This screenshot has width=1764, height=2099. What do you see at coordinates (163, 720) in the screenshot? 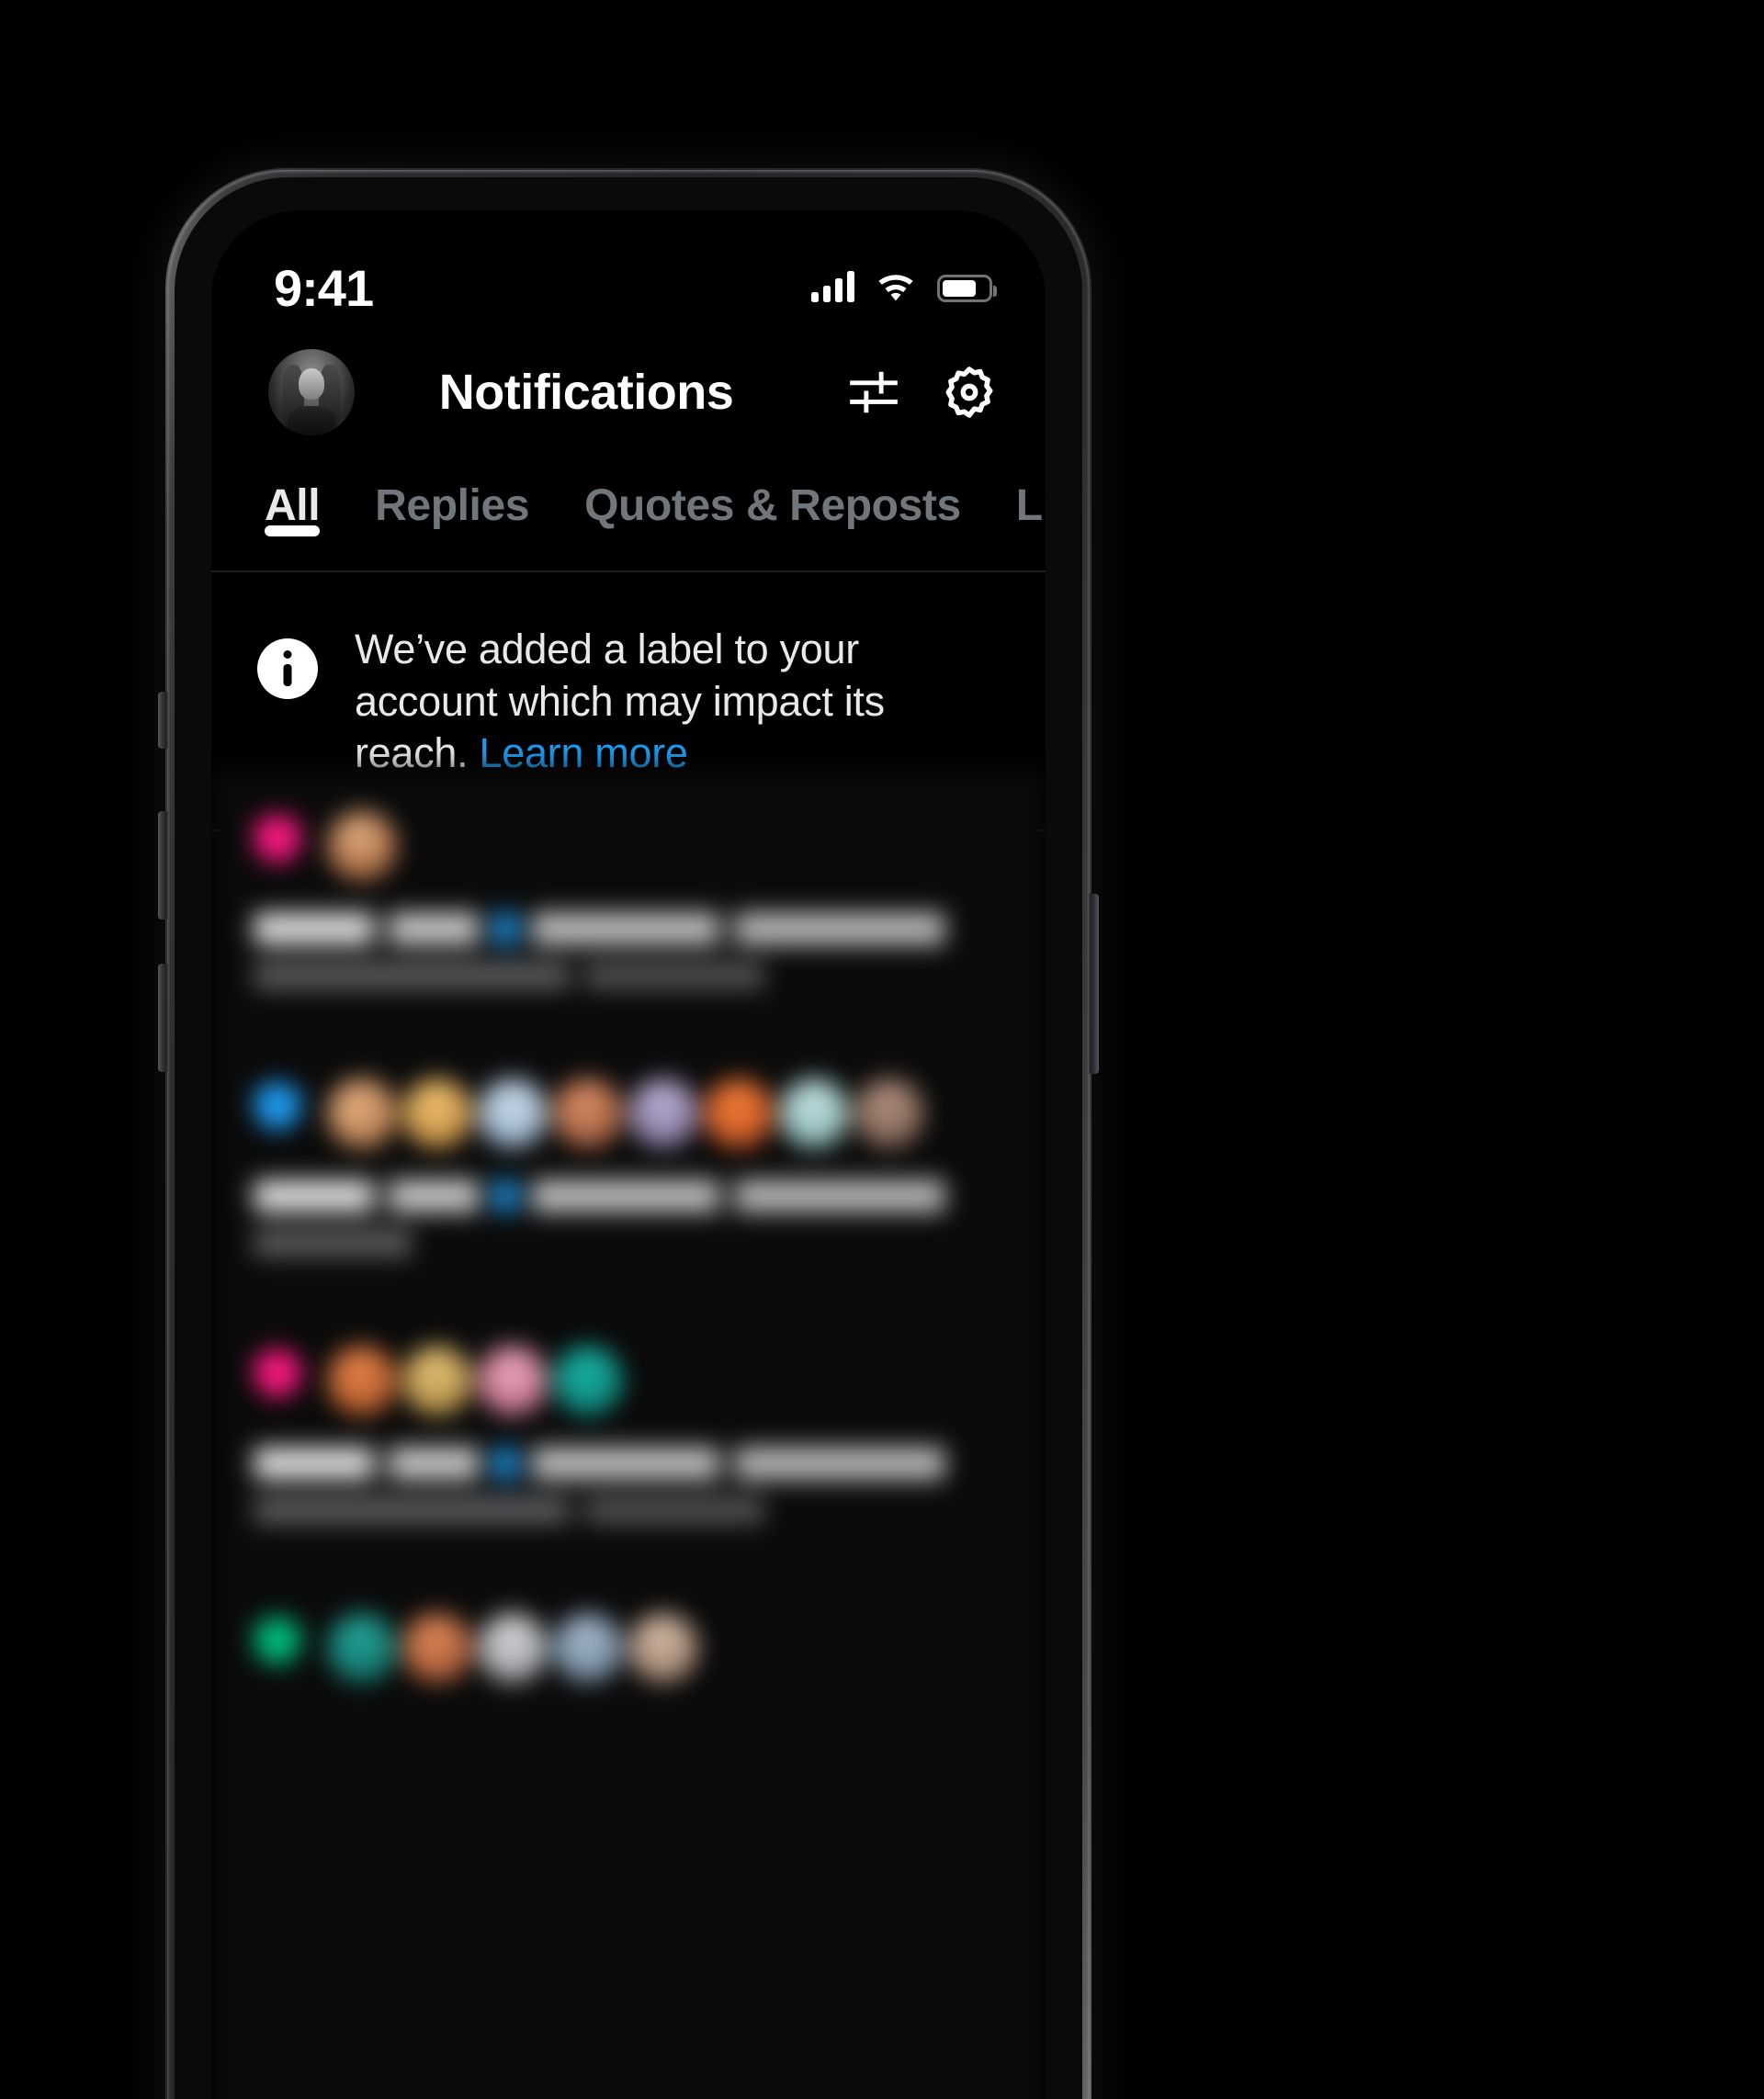
I see `silent-switch-button` at bounding box center [163, 720].